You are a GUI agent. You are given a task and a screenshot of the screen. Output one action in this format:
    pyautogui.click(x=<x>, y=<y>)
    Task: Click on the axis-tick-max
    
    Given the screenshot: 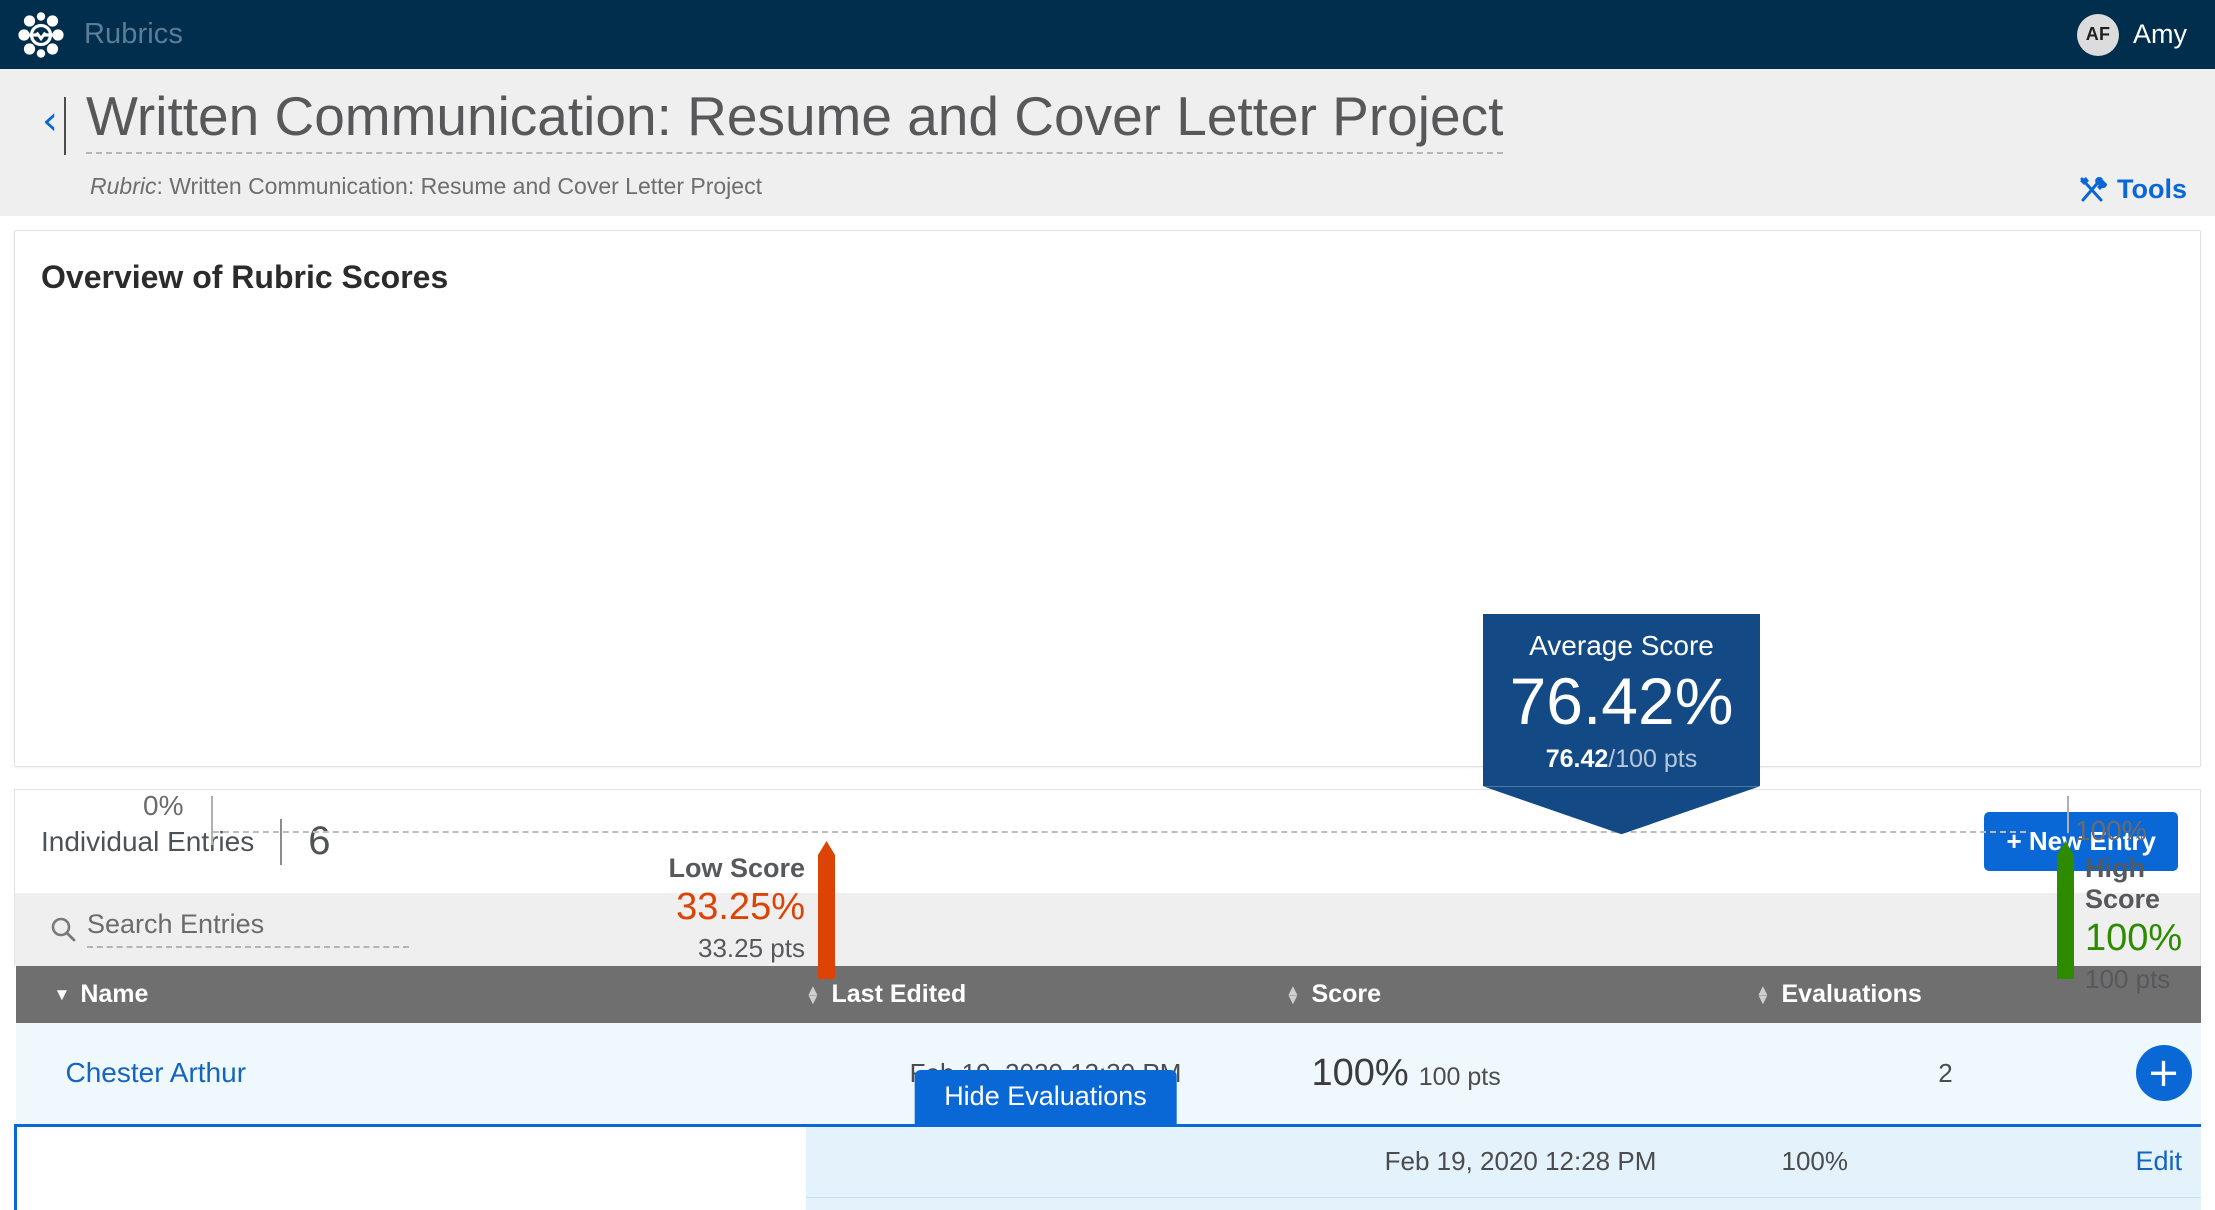 What is the action you would take?
    pyautogui.click(x=2068, y=814)
    